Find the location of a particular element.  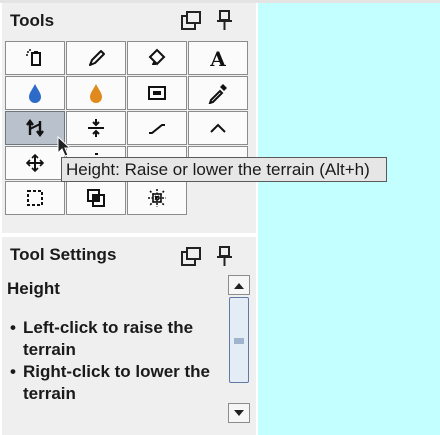

eyedropper-icon is located at coordinates (217, 94).